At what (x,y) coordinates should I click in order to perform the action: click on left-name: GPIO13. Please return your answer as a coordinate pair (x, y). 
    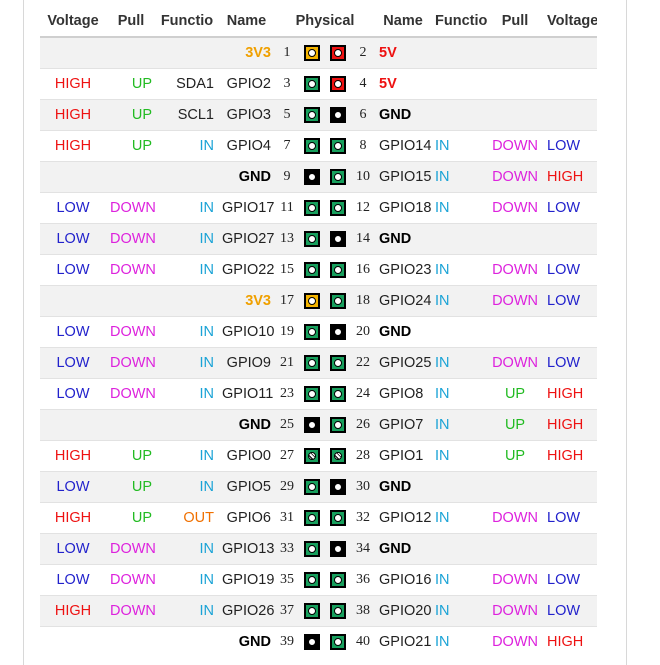
    Looking at the image, I should click on (246, 549).